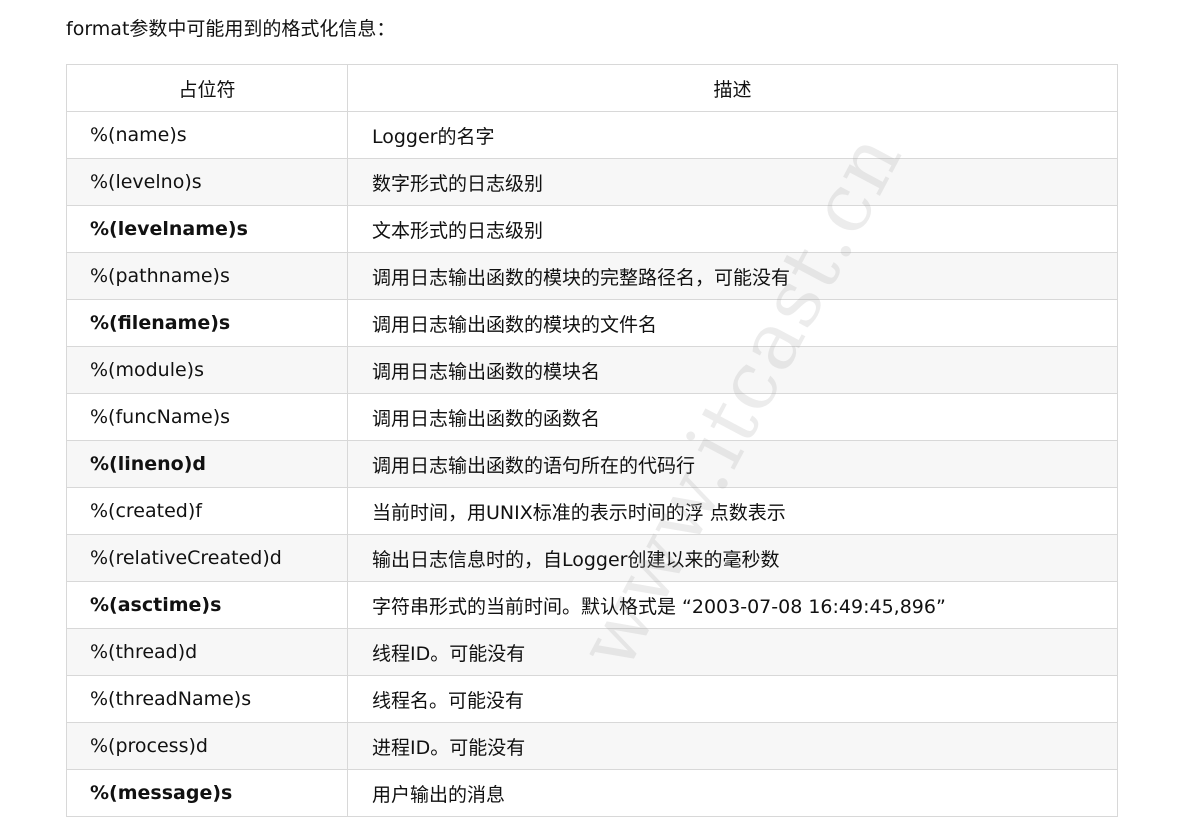 This screenshot has height=837, width=1204. I want to click on table-row: %(thread)d 线程ID。可能没有, so click(592, 652).